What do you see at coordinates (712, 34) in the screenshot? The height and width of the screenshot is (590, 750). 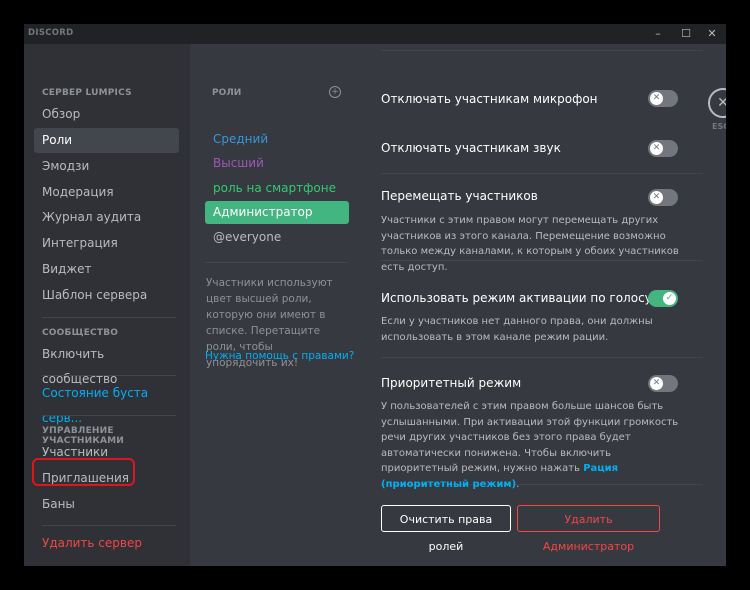 I see `close-window-icon: ✕` at bounding box center [712, 34].